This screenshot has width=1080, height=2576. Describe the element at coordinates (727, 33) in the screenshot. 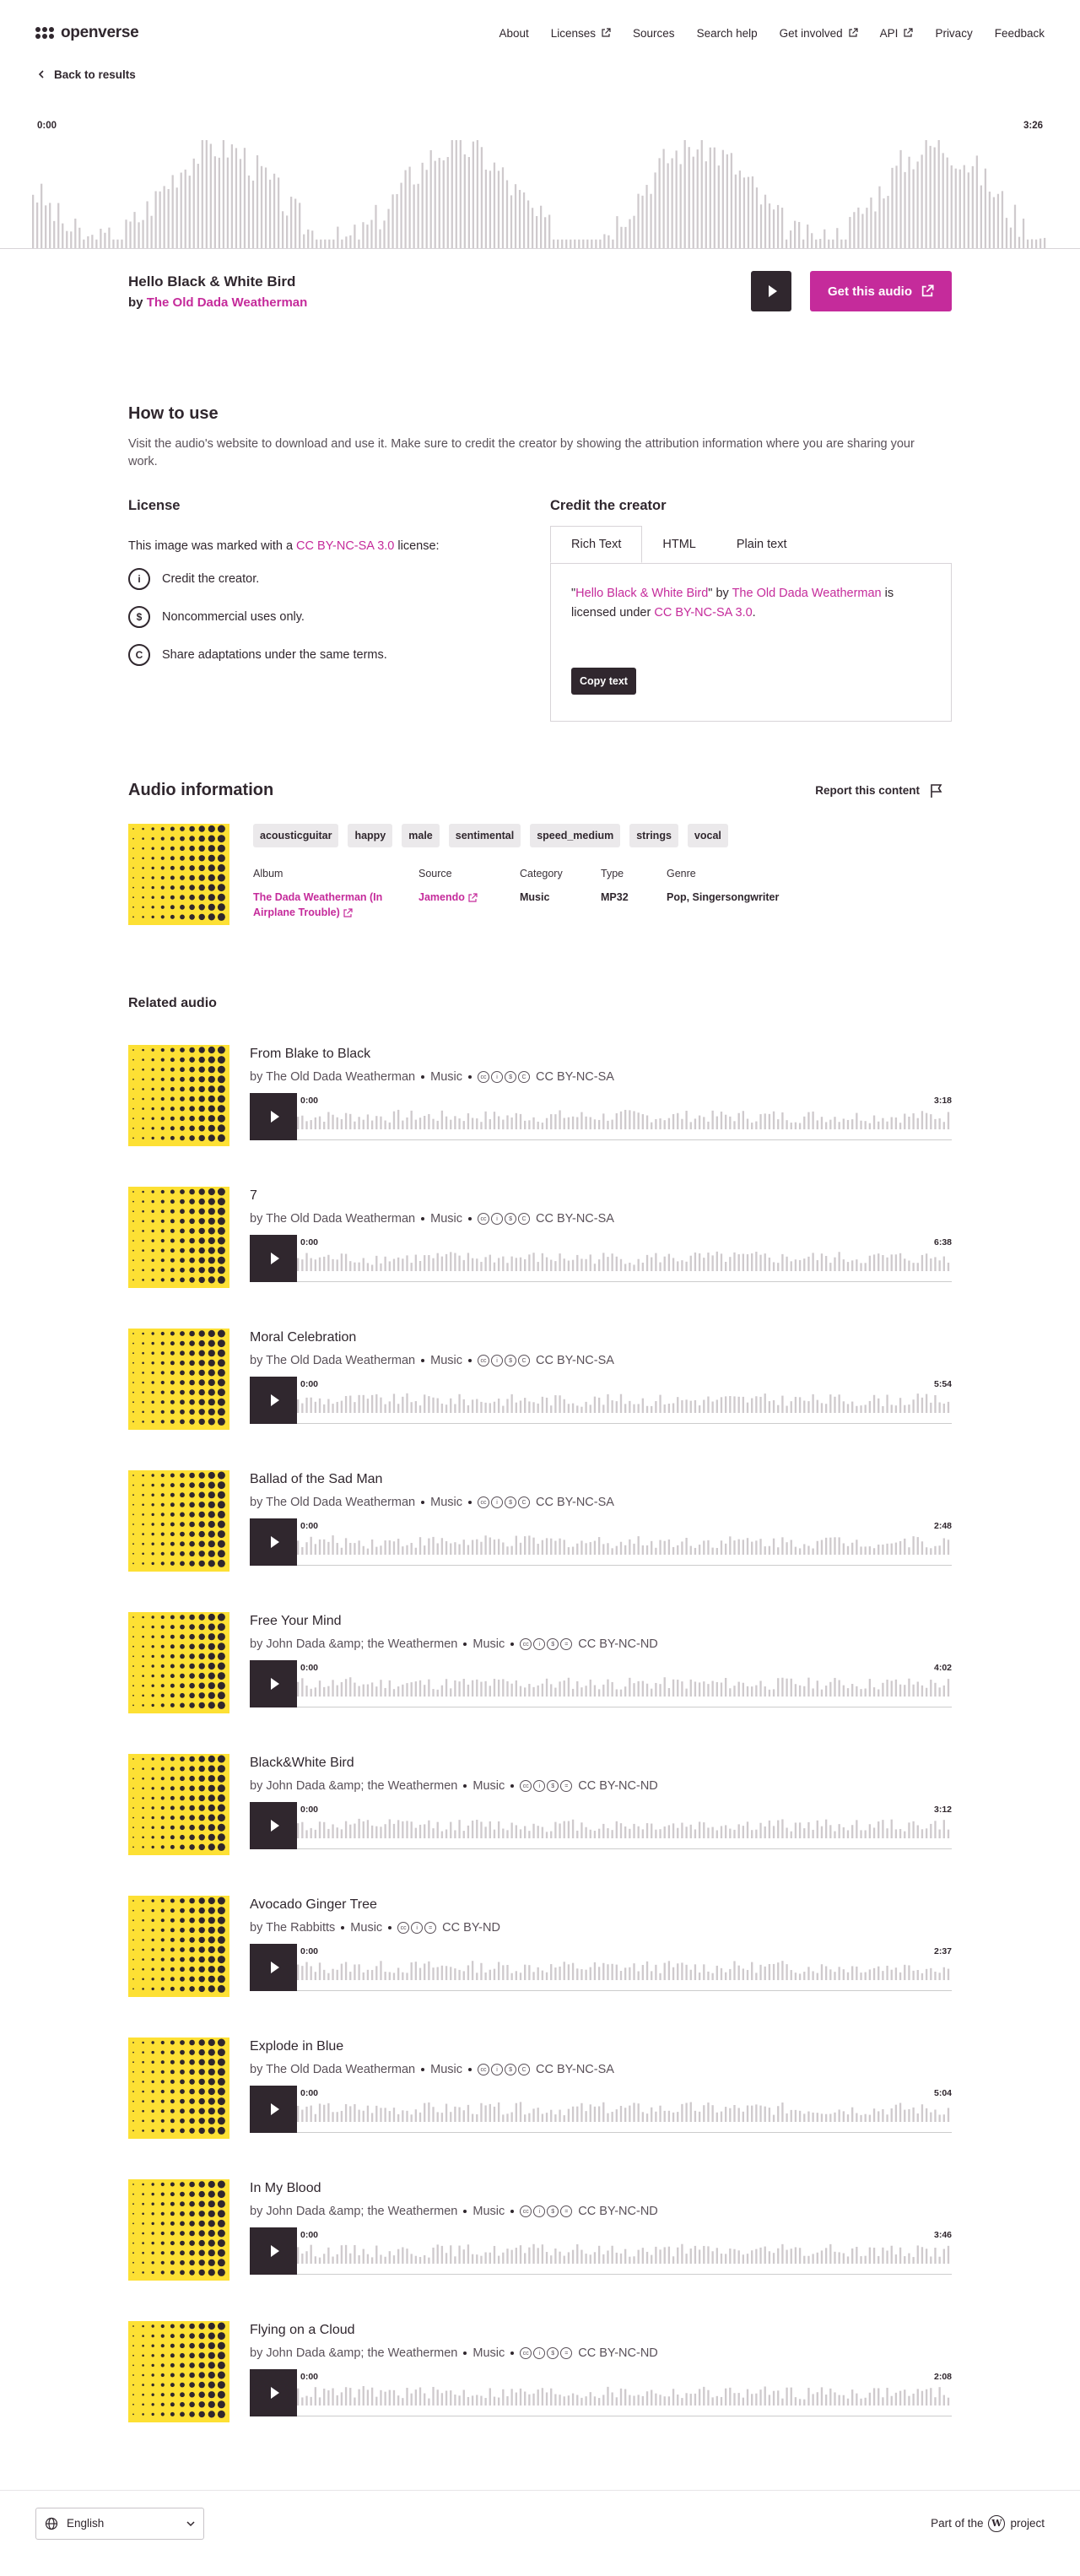

I see `nav-search-help: Search help` at that location.